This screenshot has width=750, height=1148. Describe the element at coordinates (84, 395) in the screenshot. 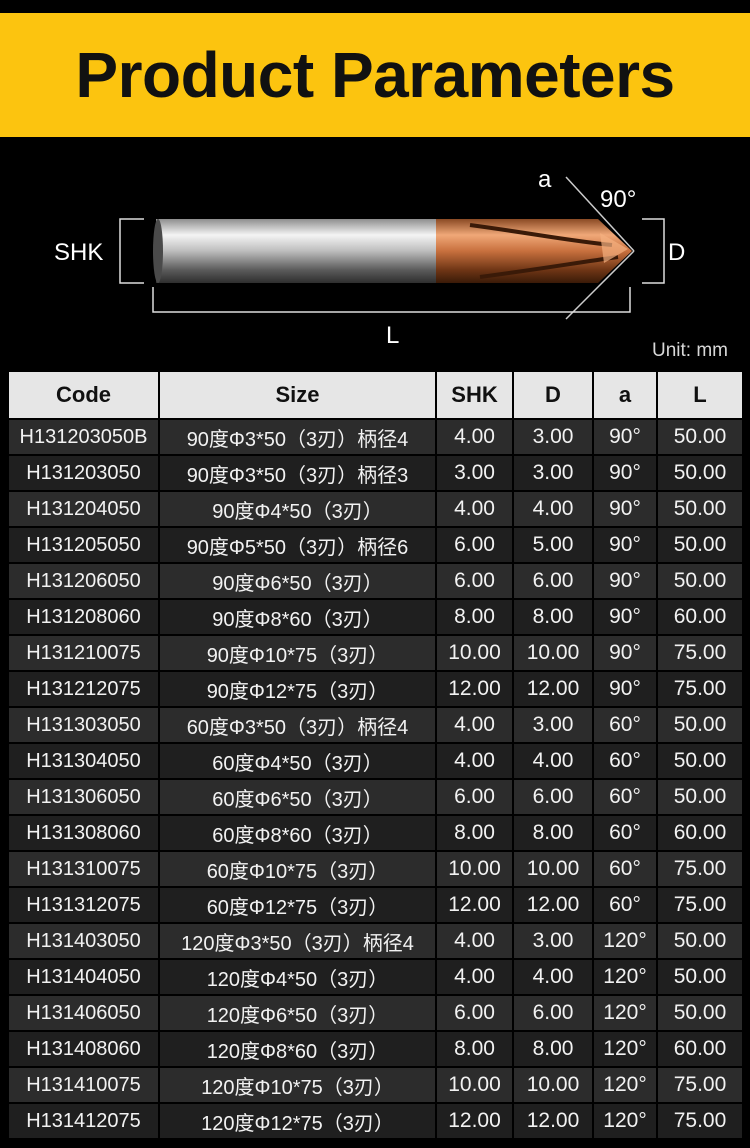

I see `header-code: Code` at that location.